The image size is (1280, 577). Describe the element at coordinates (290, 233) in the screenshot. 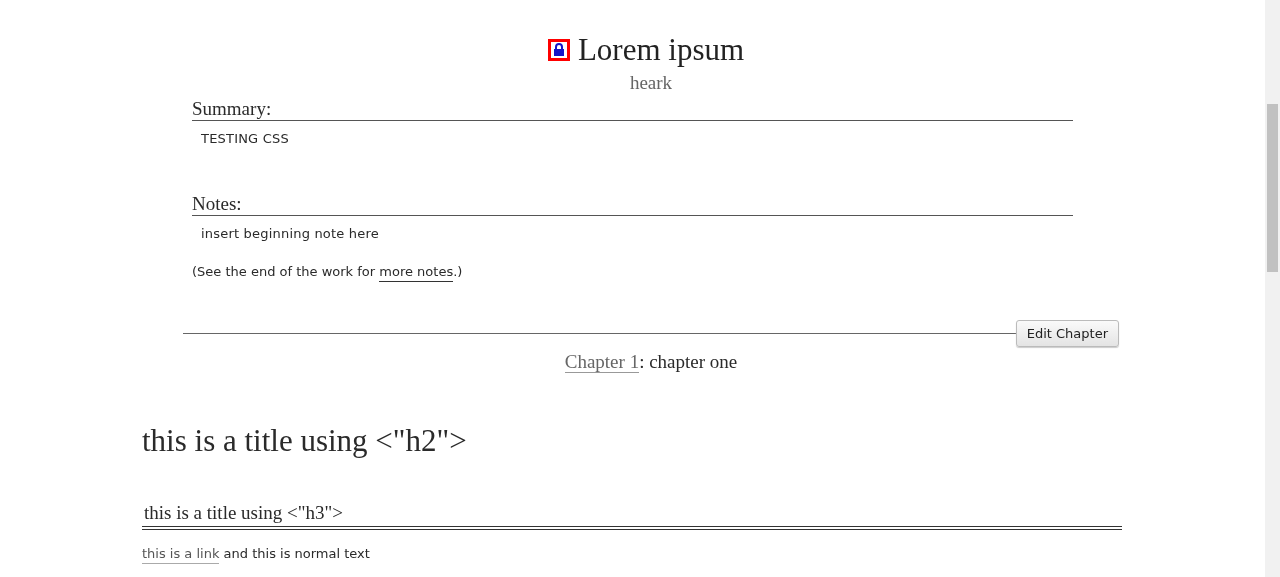

I see `notes-text: insert beginning note here` at that location.